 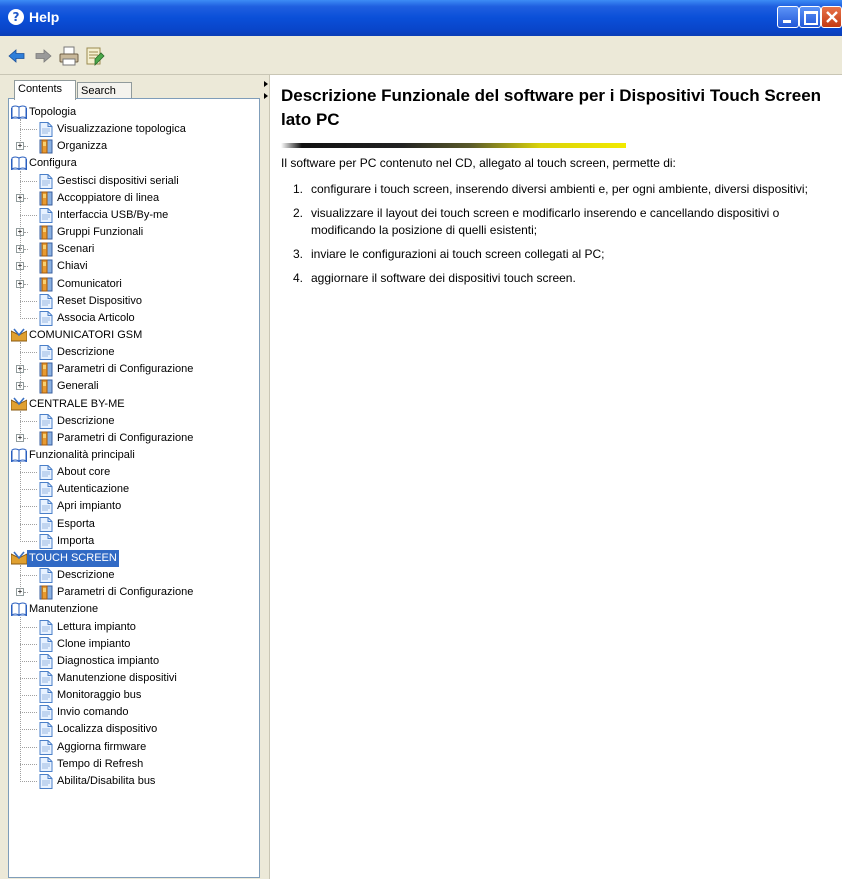 What do you see at coordinates (134, 558) in the screenshot?
I see `tree-book: TOUCH SCREEN` at bounding box center [134, 558].